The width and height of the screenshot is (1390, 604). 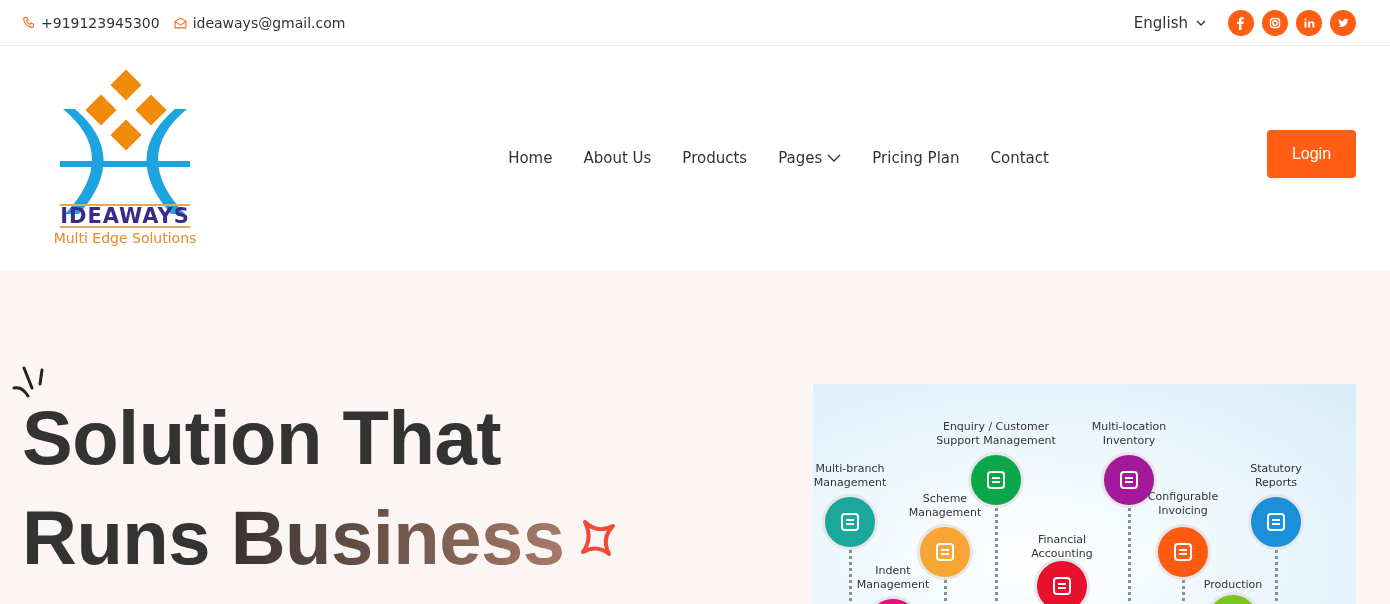 I want to click on nav-link: About Us, so click(x=617, y=158).